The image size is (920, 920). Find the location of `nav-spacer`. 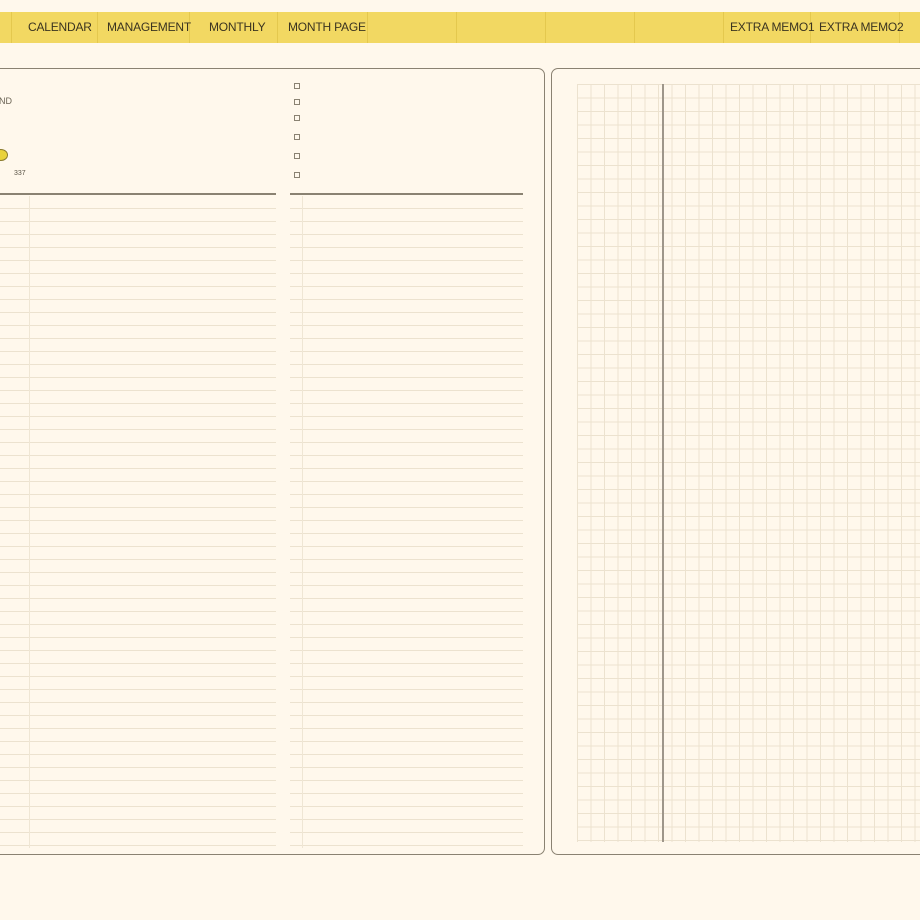

nav-spacer is located at coordinates (6, 27).